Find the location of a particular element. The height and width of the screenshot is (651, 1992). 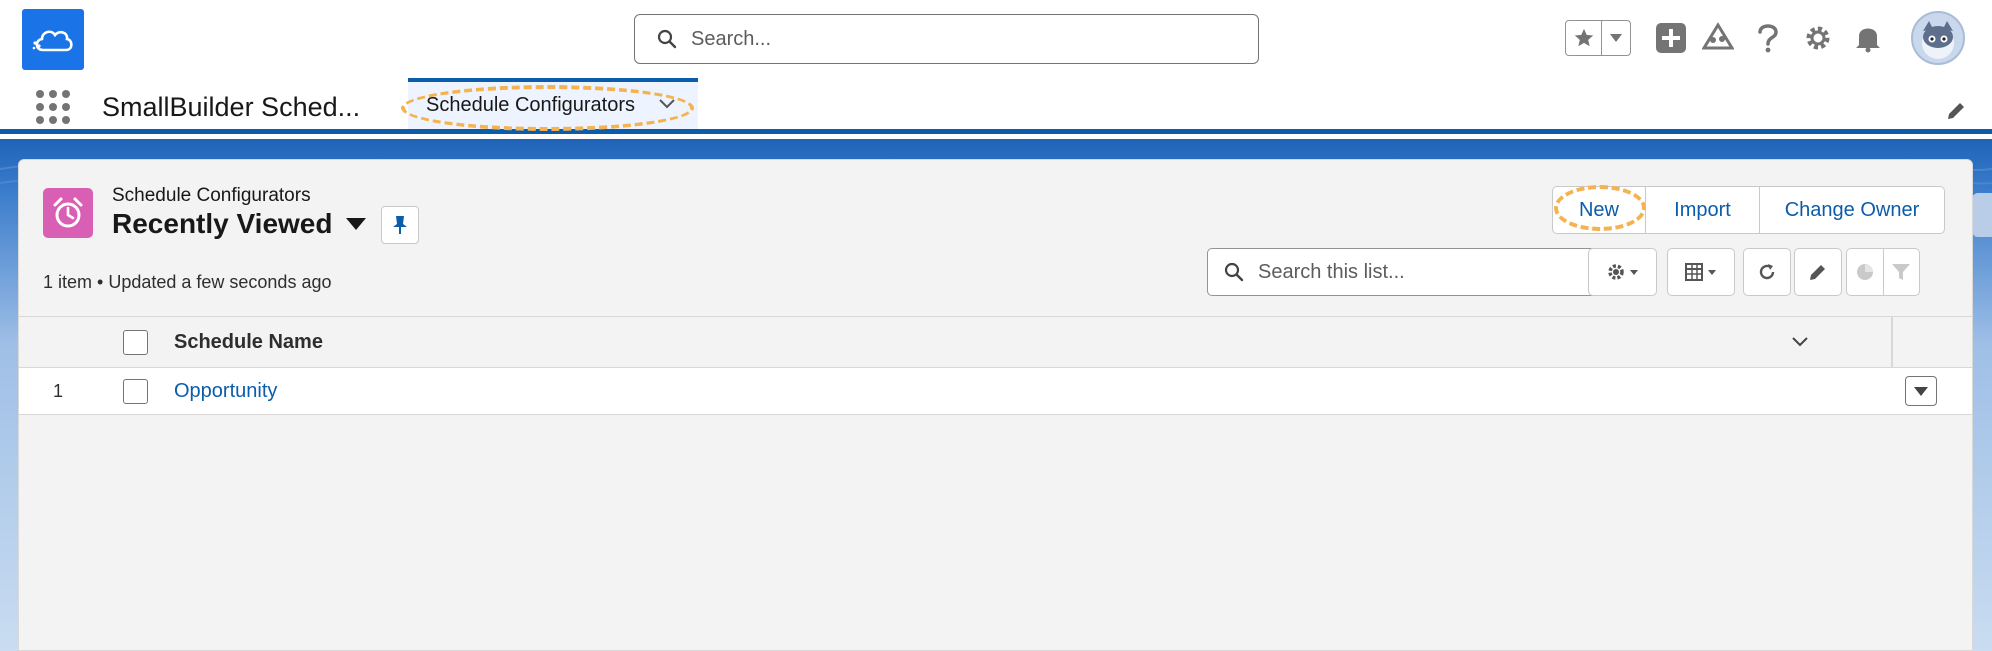

chart-filter-group is located at coordinates (1883, 272).